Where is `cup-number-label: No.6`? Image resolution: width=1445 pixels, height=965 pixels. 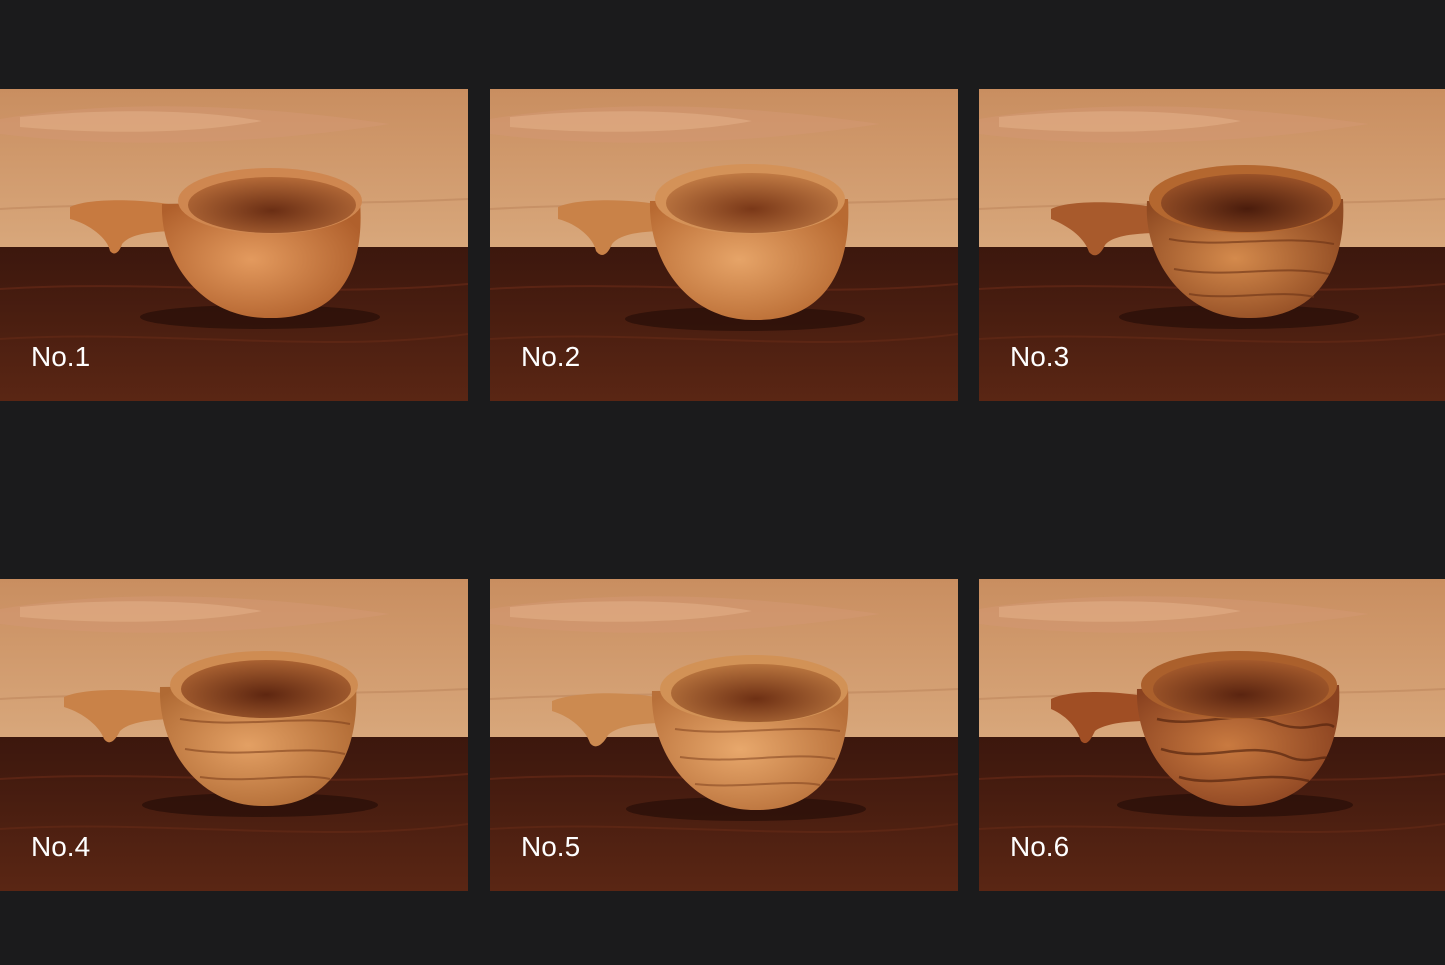
cup-number-label: No.6 is located at coordinates (1040, 846).